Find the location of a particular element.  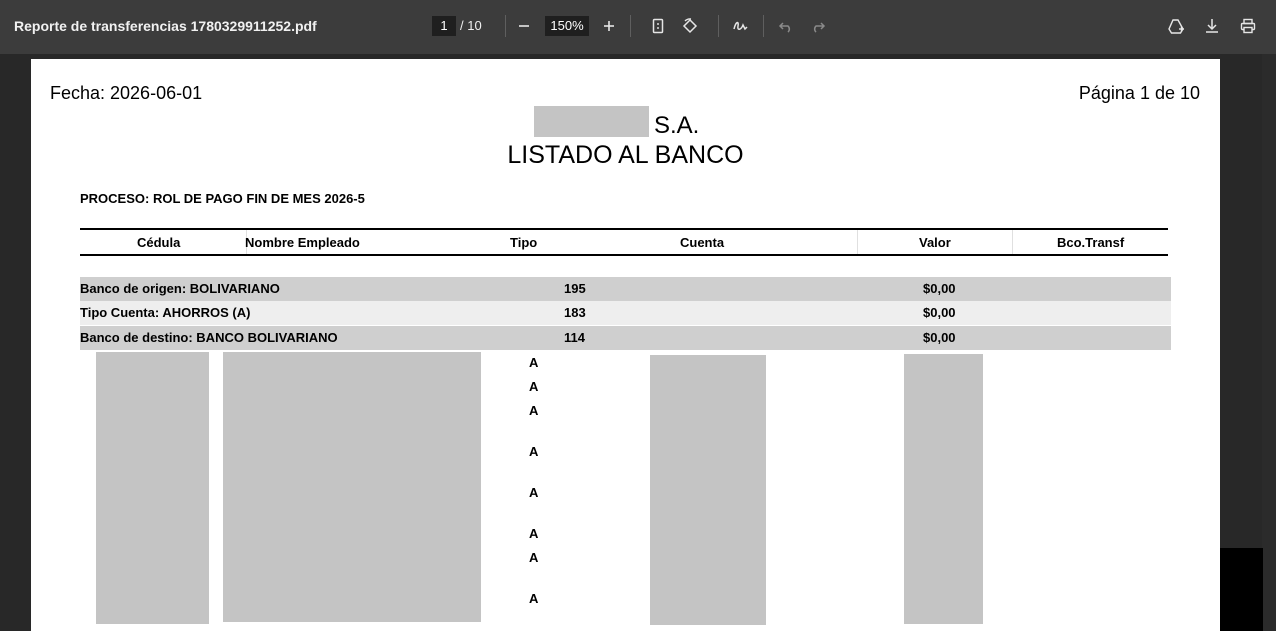

group-label: Banco de origen: BOLIVARIANO is located at coordinates (180, 288).